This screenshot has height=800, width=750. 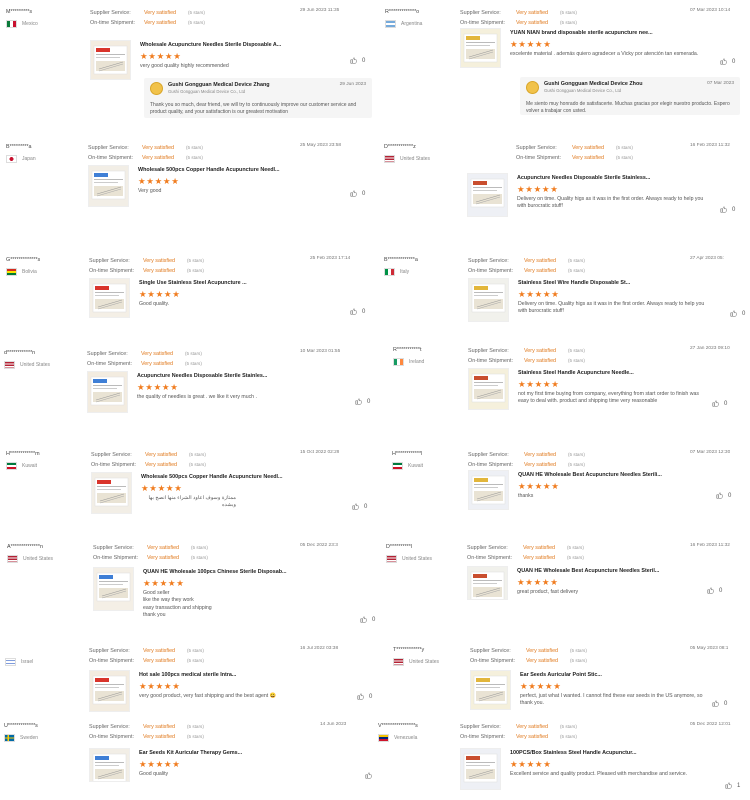 I want to click on thumbs-up-icon, so click(x=353, y=311).